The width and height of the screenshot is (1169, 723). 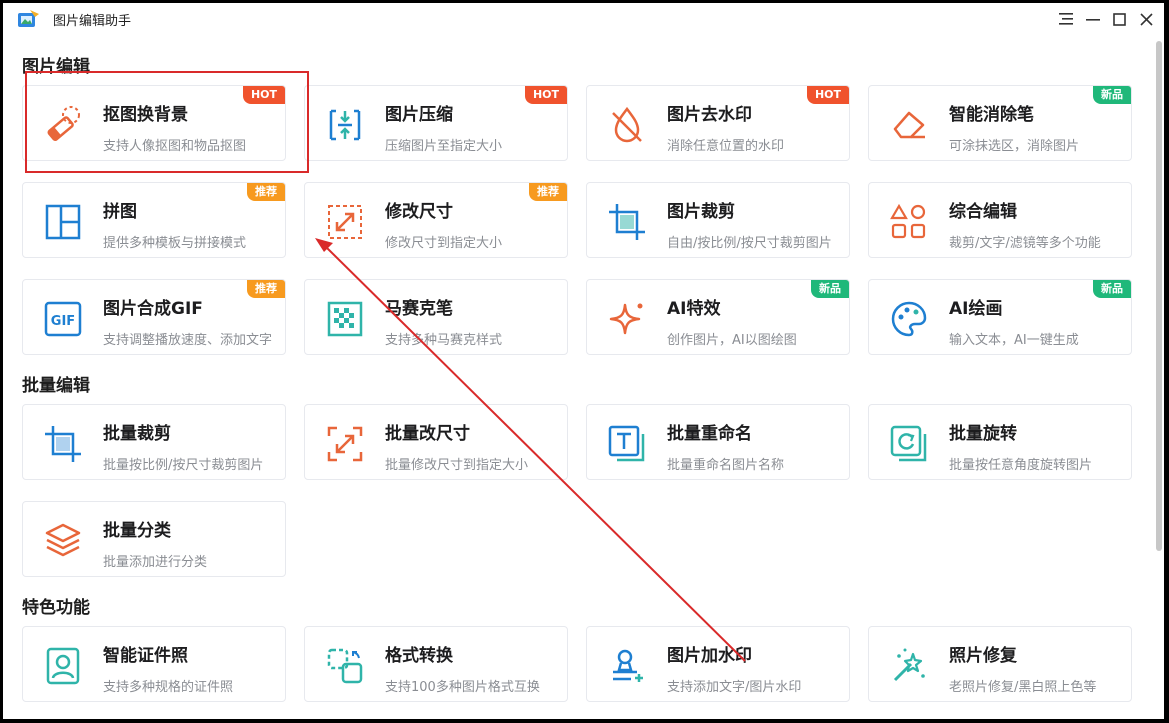 I want to click on card-title: 图片合成GIF, so click(x=153, y=309).